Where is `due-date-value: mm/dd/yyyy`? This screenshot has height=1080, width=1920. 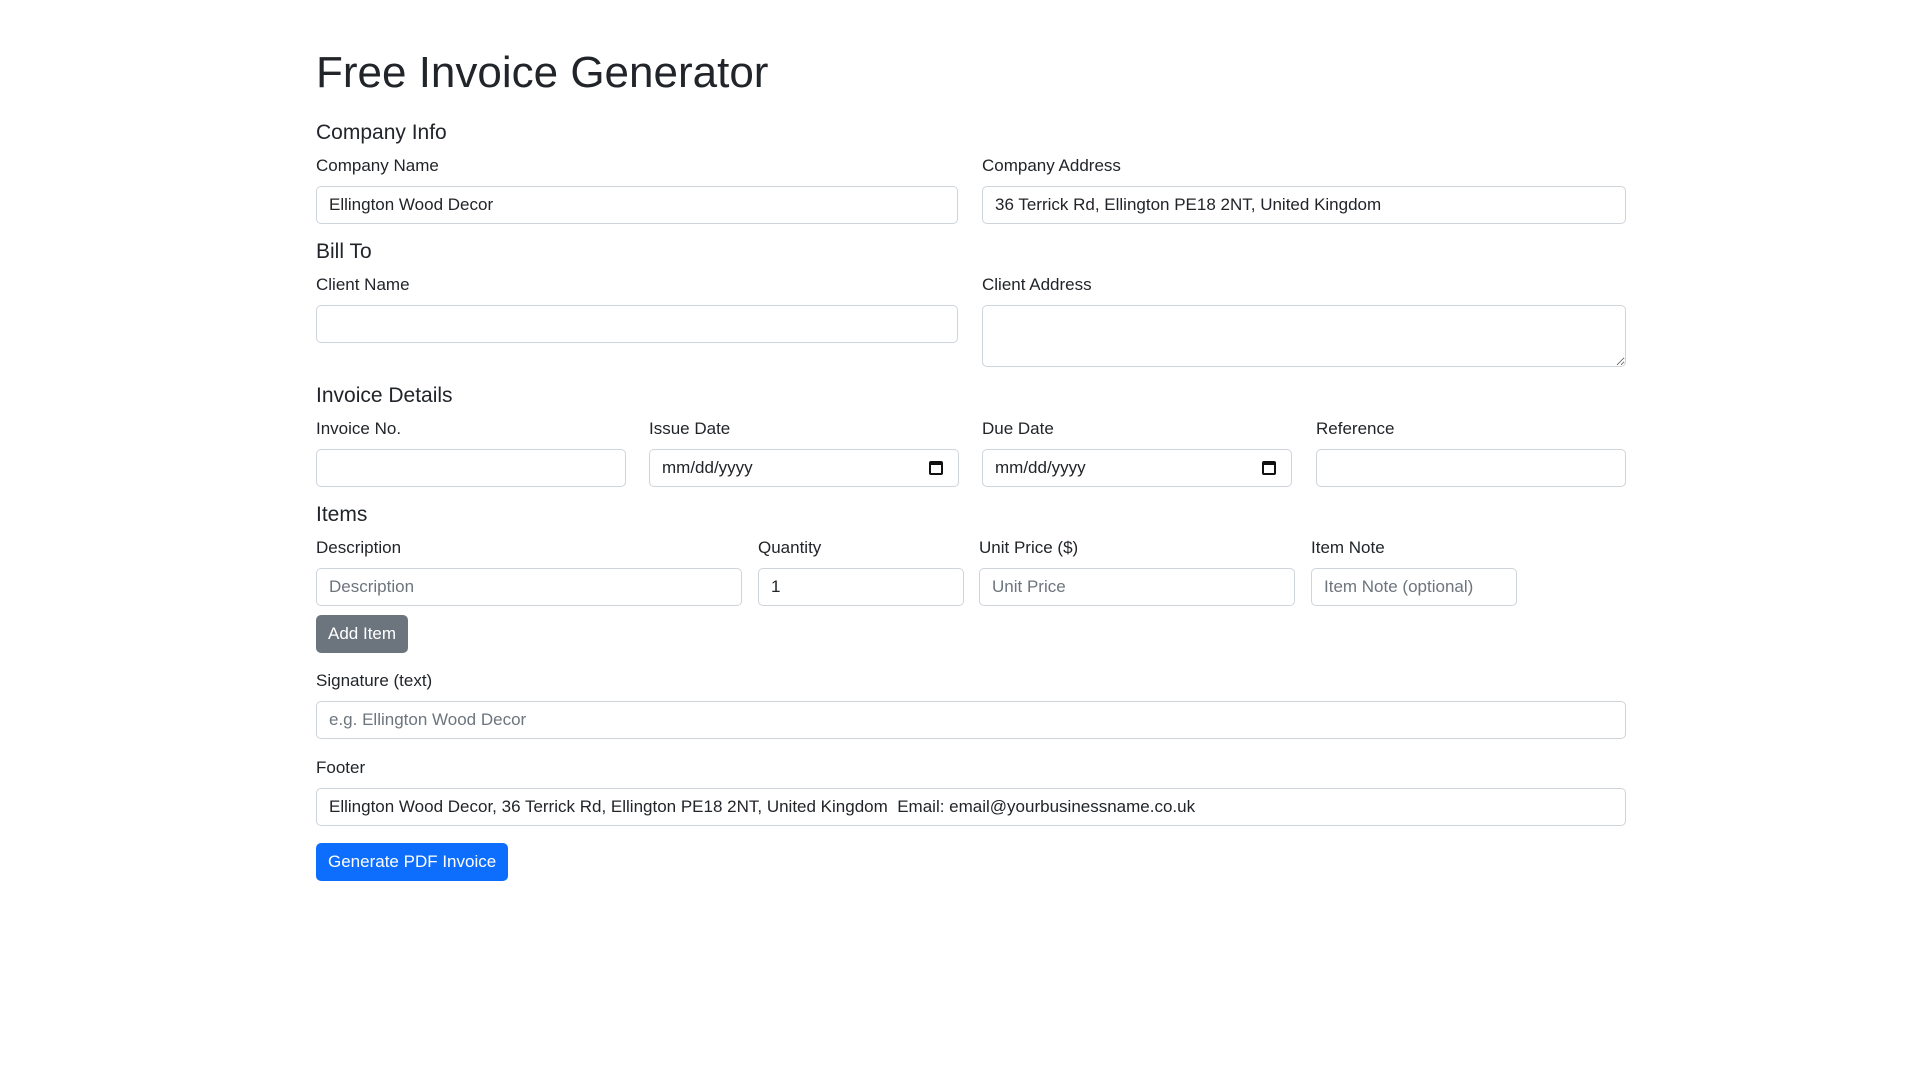
due-date-value: mm/dd/yyyy is located at coordinates (1040, 467).